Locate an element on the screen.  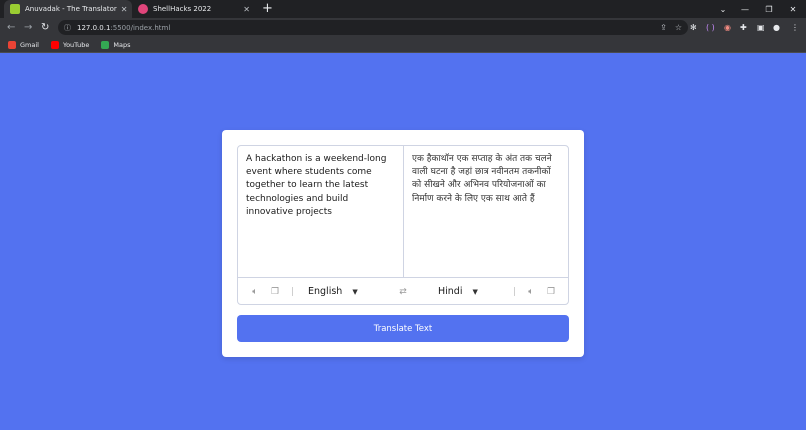
url-path: :5500/index.html is located at coordinates (140, 27).